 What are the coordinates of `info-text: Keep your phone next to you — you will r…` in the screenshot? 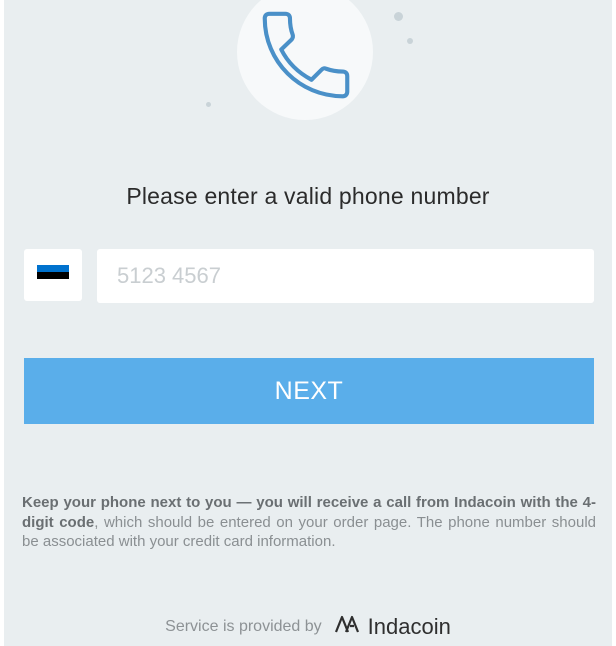 It's located at (309, 522).